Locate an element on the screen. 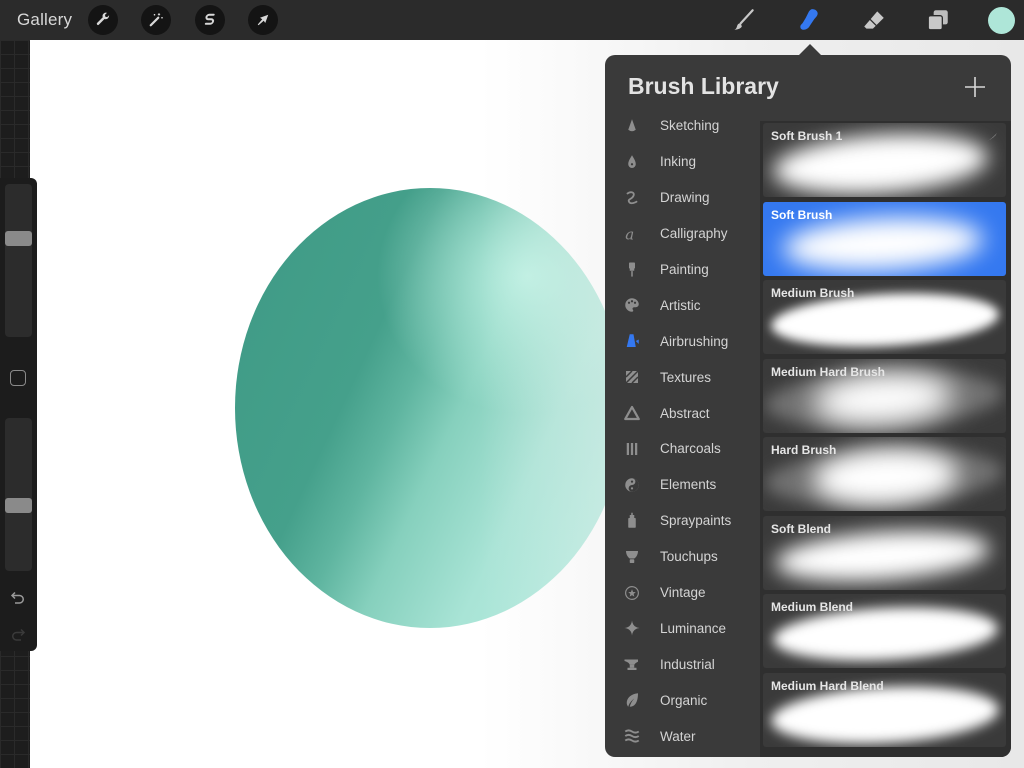 The height and width of the screenshot is (768, 1024). brush-category-label: Vintage is located at coordinates (683, 593).